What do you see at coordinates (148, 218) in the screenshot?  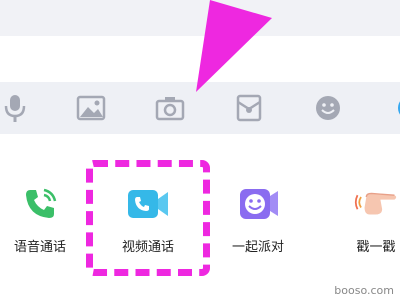 I see `annotation-highlight-box` at bounding box center [148, 218].